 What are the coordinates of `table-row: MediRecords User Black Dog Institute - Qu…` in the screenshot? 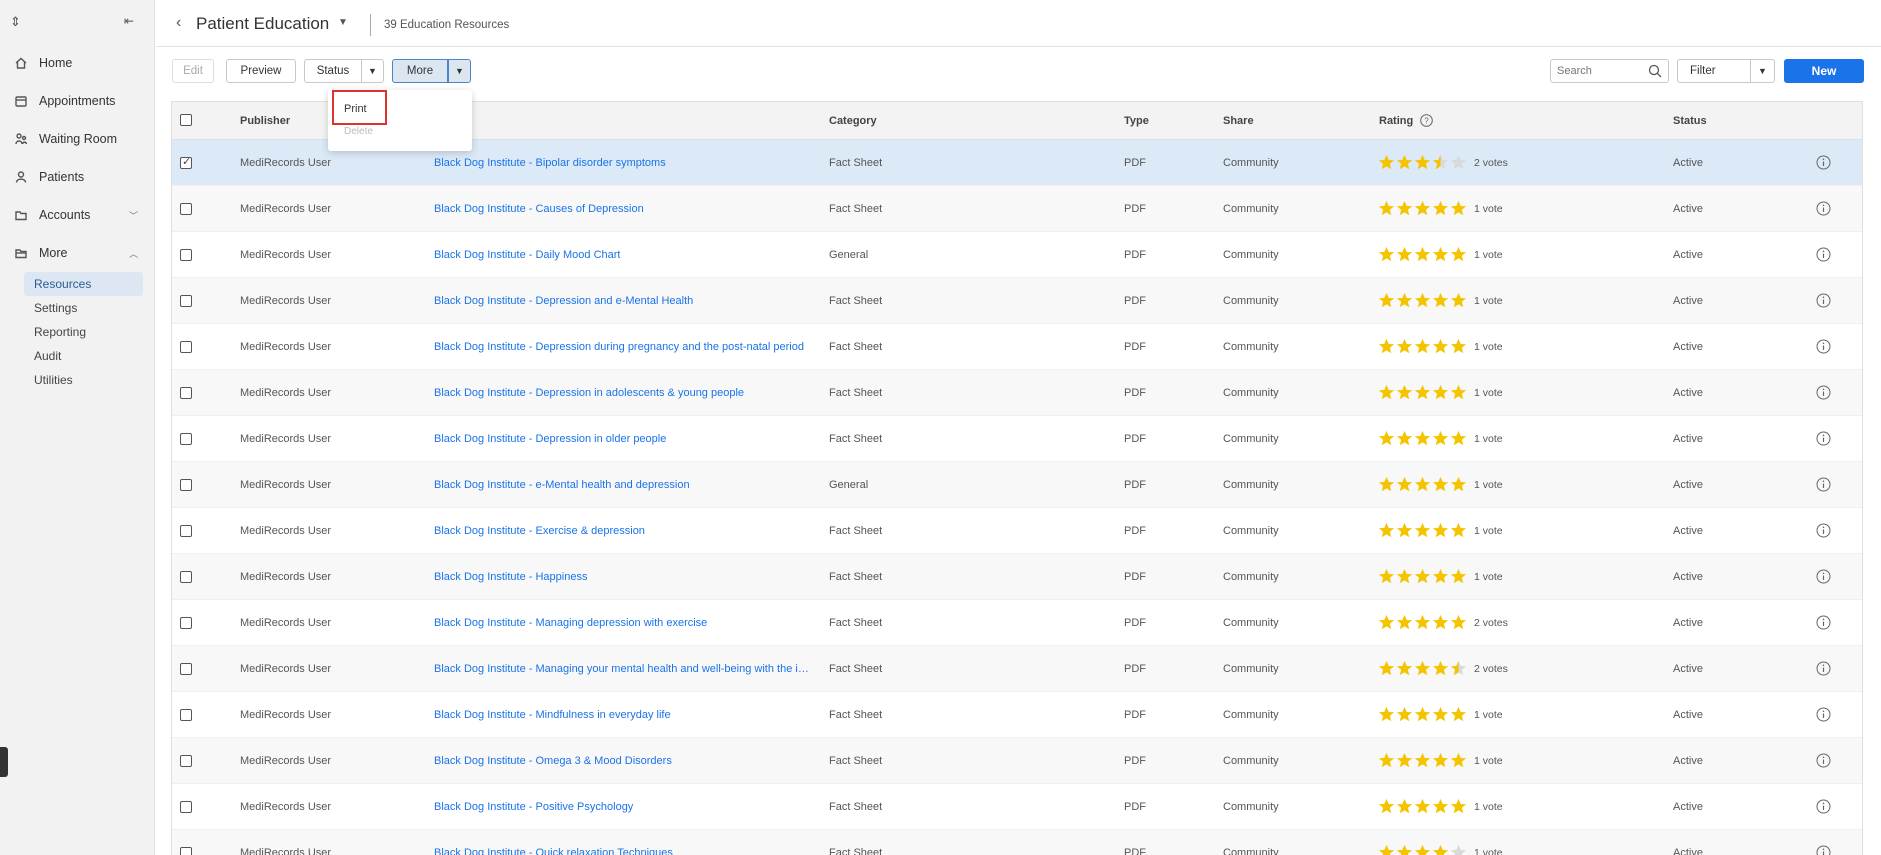 It's located at (1017, 842).